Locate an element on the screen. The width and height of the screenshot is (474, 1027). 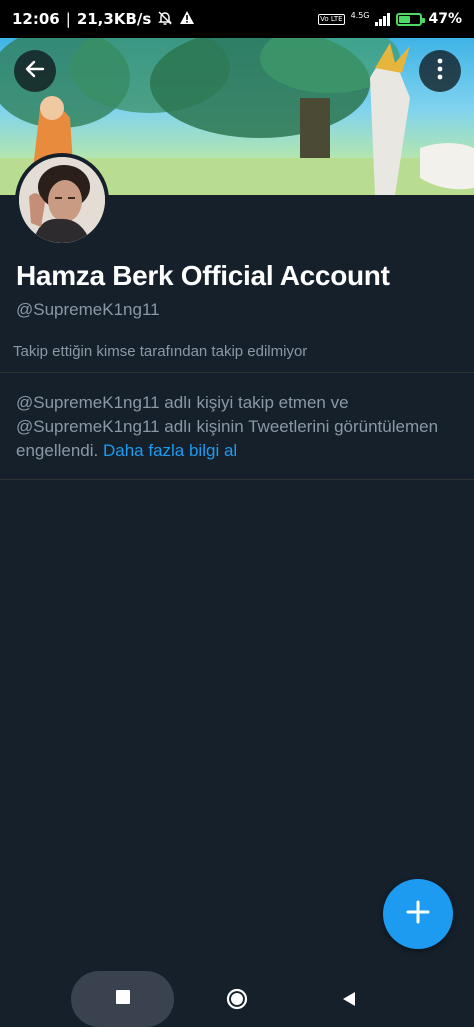
battery-charging-icon is located at coordinates (411, 19).